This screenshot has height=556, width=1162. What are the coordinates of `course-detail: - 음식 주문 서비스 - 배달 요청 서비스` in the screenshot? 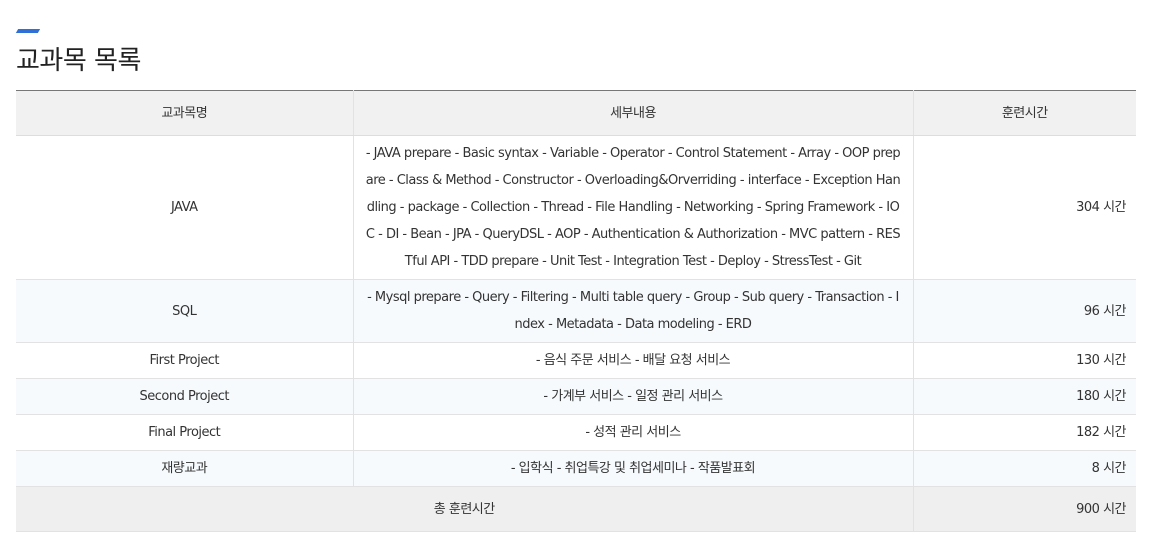 It's located at (633, 360).